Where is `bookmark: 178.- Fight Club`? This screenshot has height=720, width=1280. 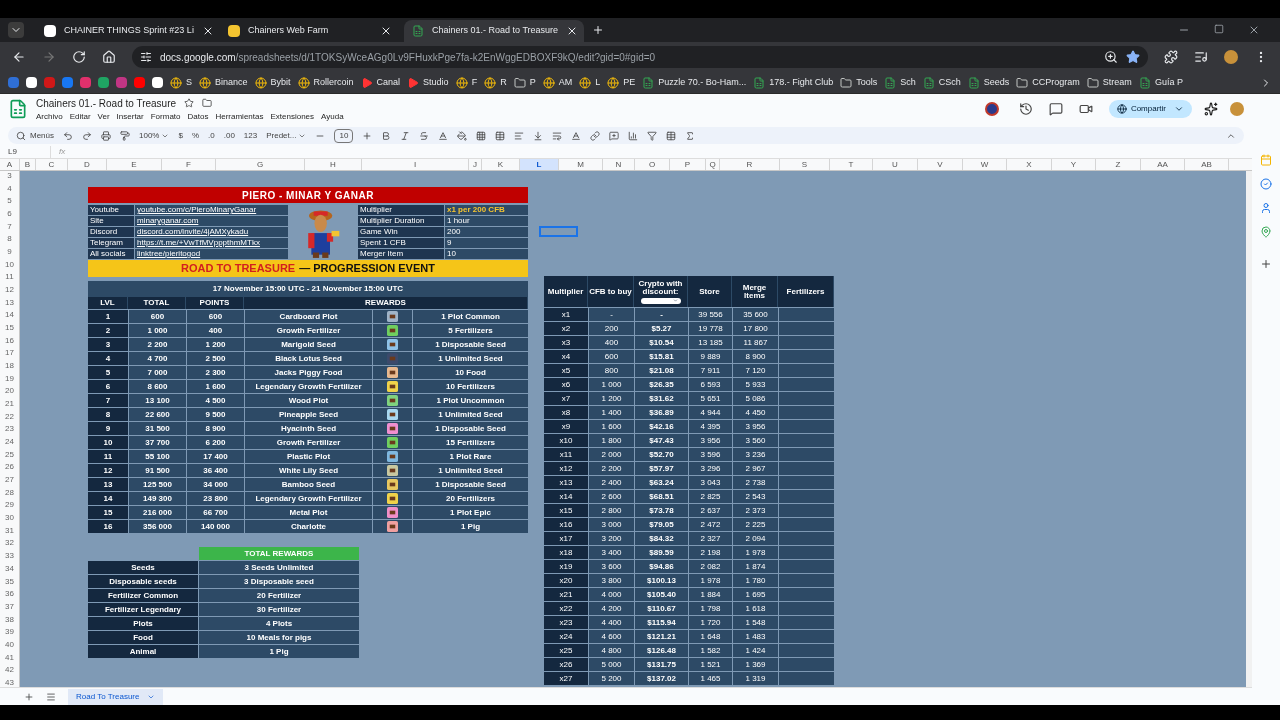
bookmark: 178.- Fight Club is located at coordinates (793, 82).